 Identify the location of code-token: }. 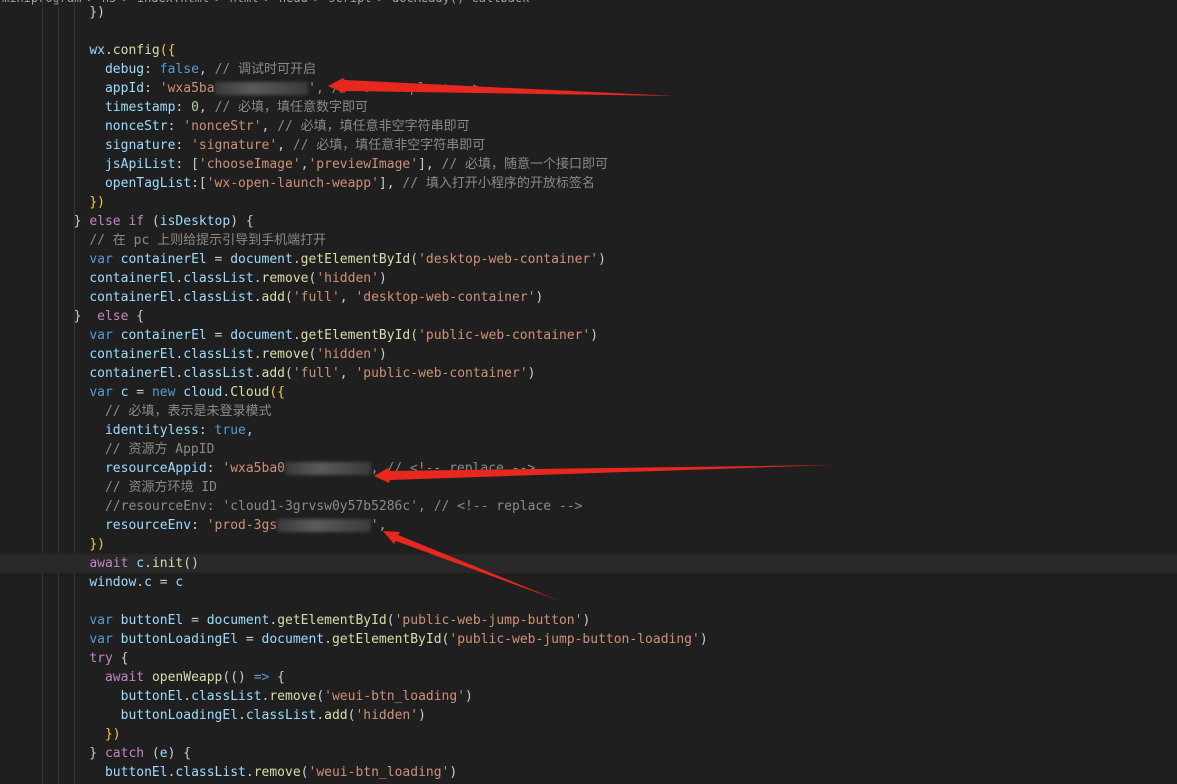
(78, 316).